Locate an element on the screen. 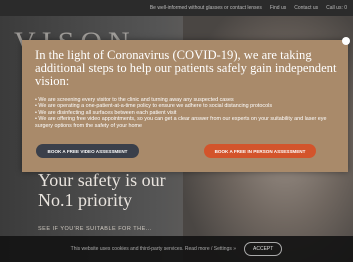  topbar-link-find-us: Find us is located at coordinates (278, 8).